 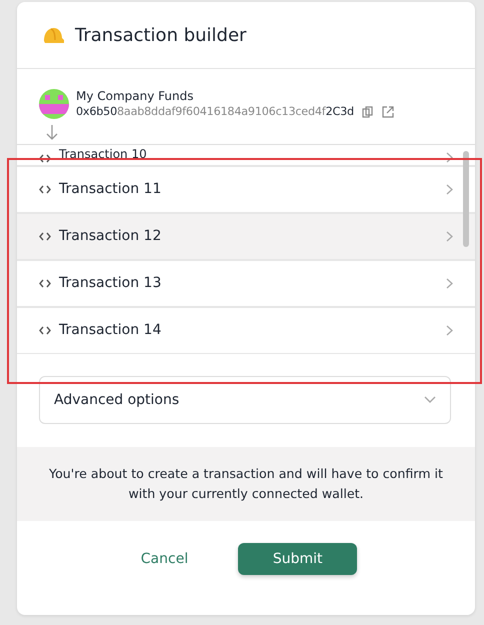 I want to click on safe-address: 0x6b508aab8ddaf9f60416184a9106c13ced4f2C3d, so click(x=215, y=112).